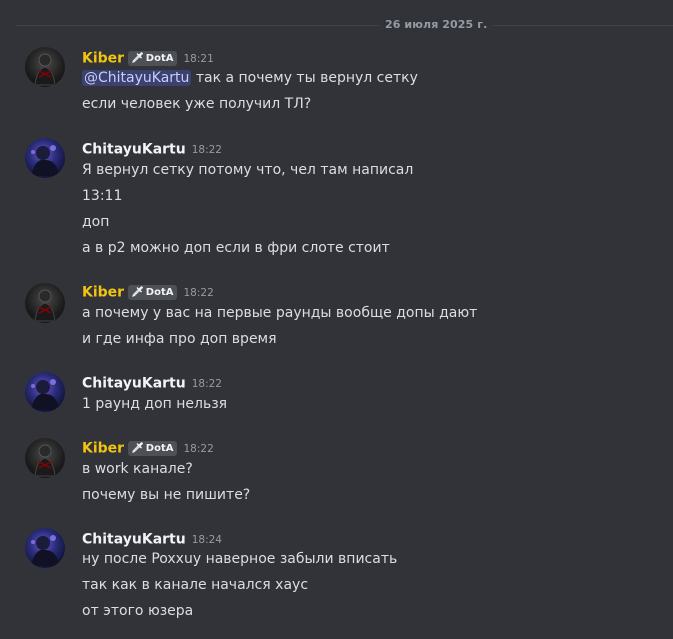 The image size is (673, 639). I want to click on message-line: 1 раунд доп нельзя, so click(155, 404).